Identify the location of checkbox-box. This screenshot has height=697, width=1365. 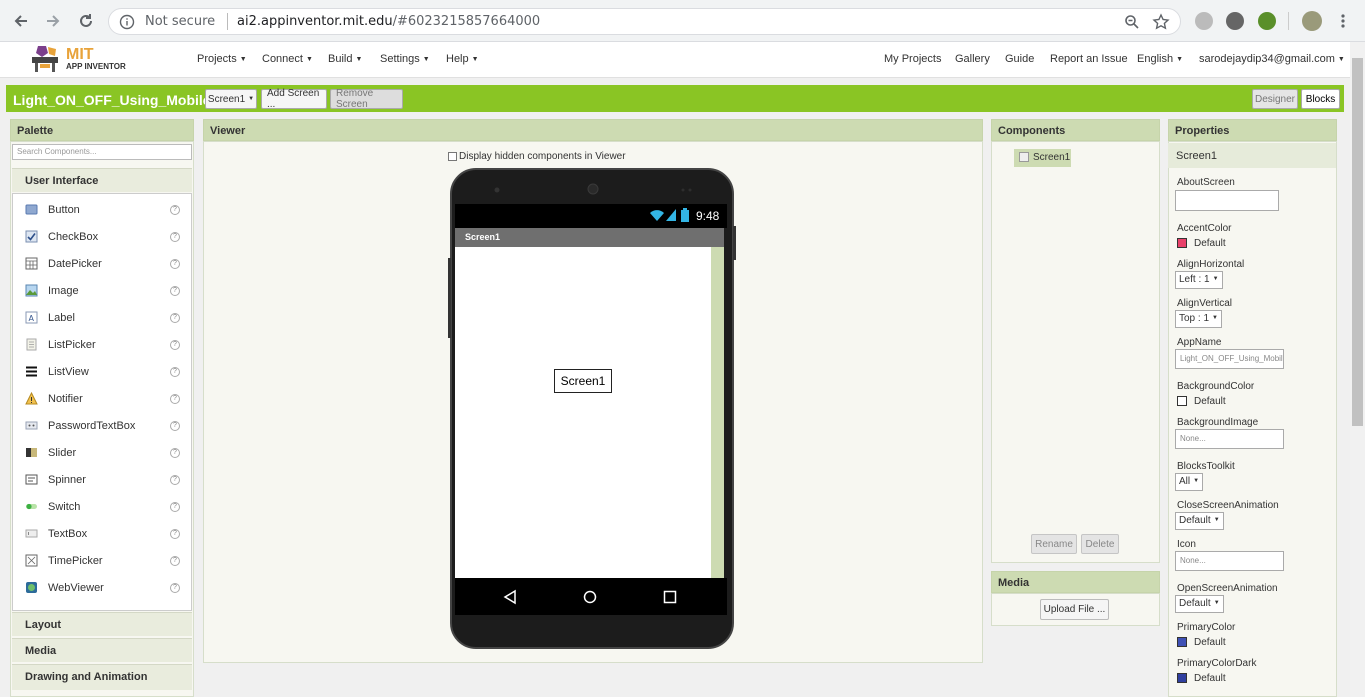
(452, 156).